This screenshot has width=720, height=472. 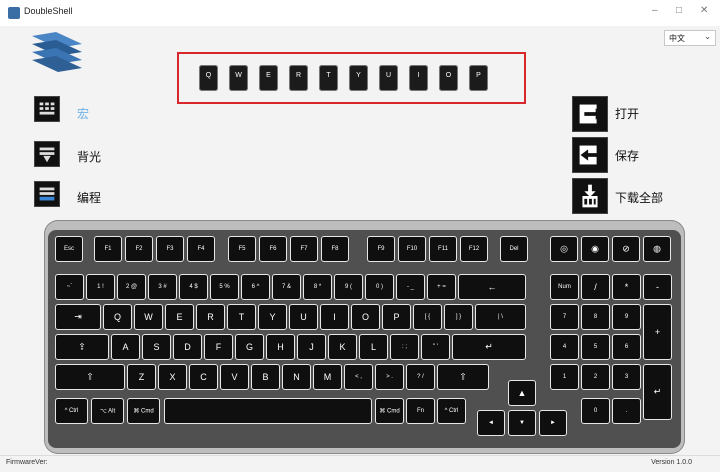 I want to click on key-media-1: ◎, so click(x=564, y=249).